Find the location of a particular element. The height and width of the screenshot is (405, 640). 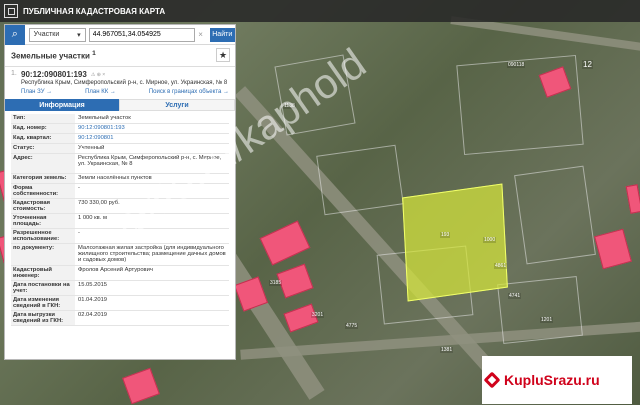

result-header: Земельные участки 1 ★ is located at coordinates (120, 56).